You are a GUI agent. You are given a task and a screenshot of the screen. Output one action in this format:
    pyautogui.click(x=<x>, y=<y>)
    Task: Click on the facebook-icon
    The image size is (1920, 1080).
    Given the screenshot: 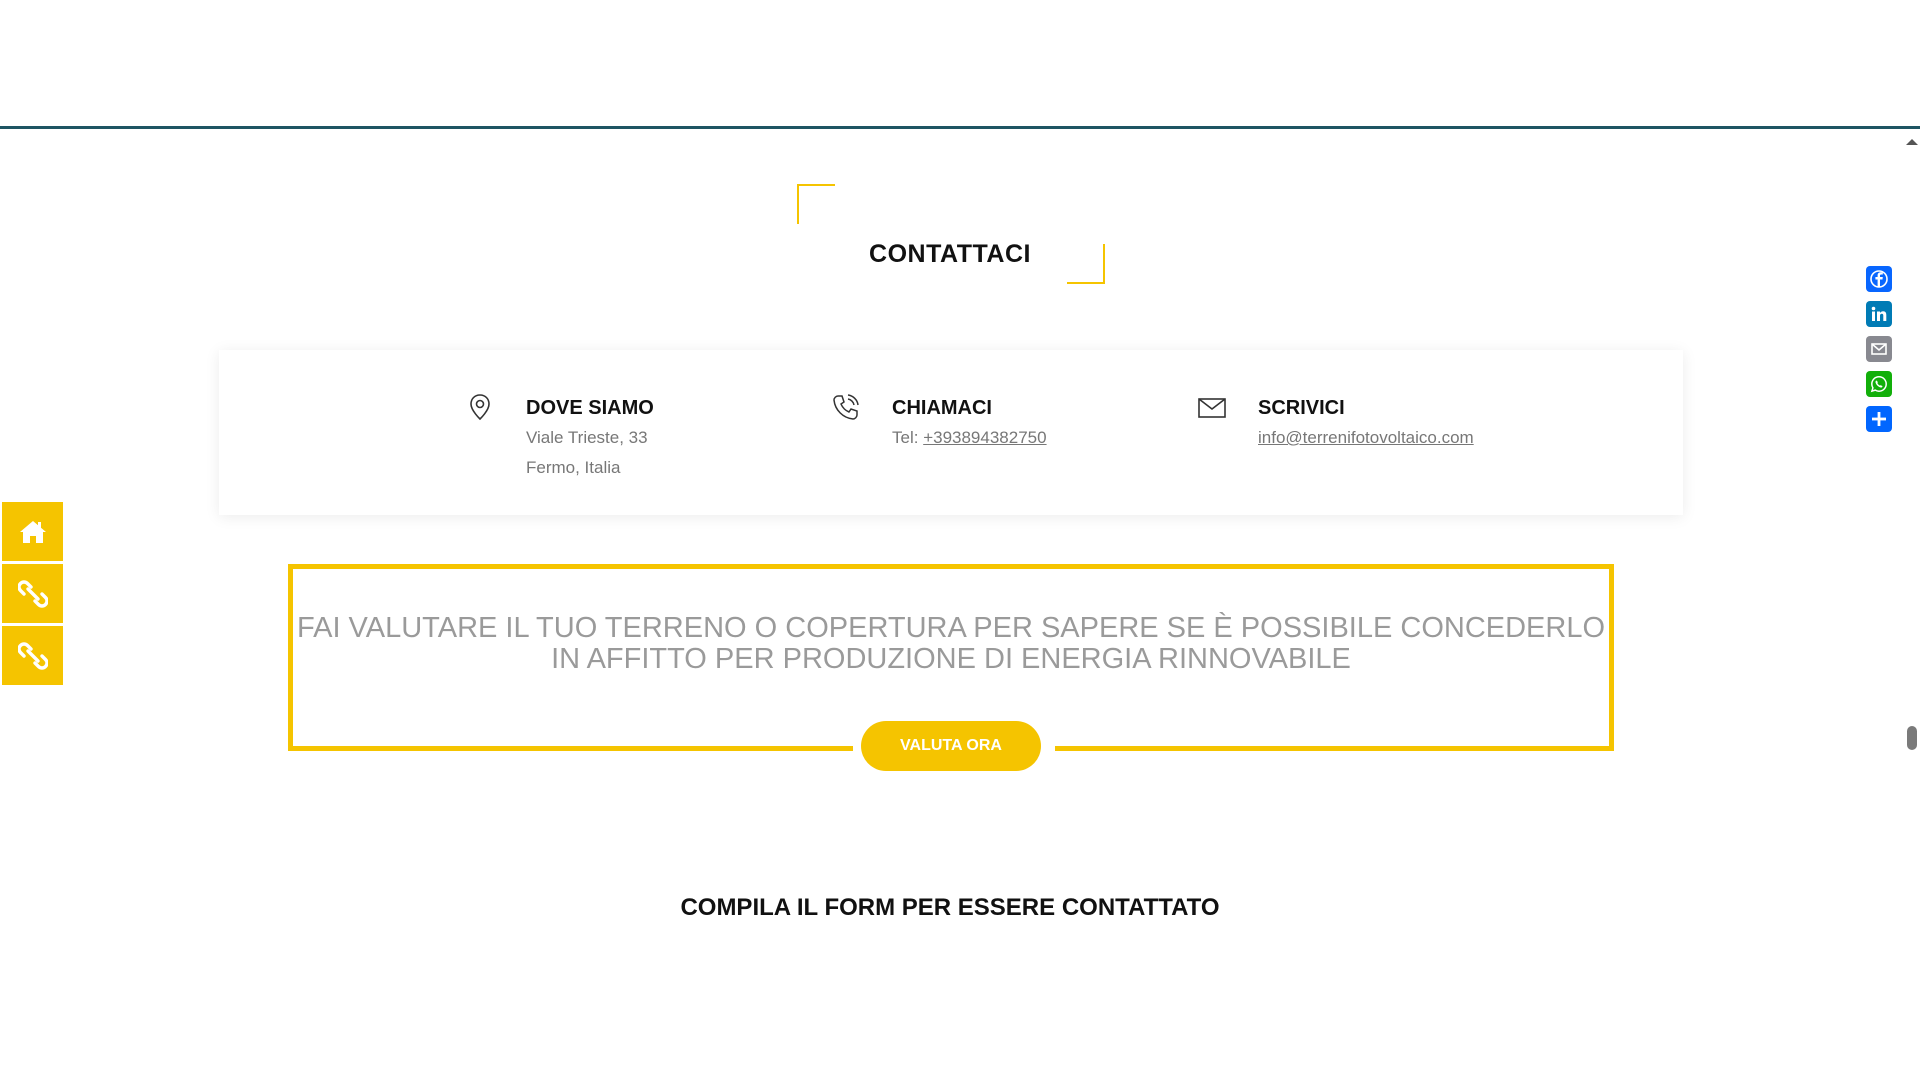 What is the action you would take?
    pyautogui.click(x=1879, y=279)
    